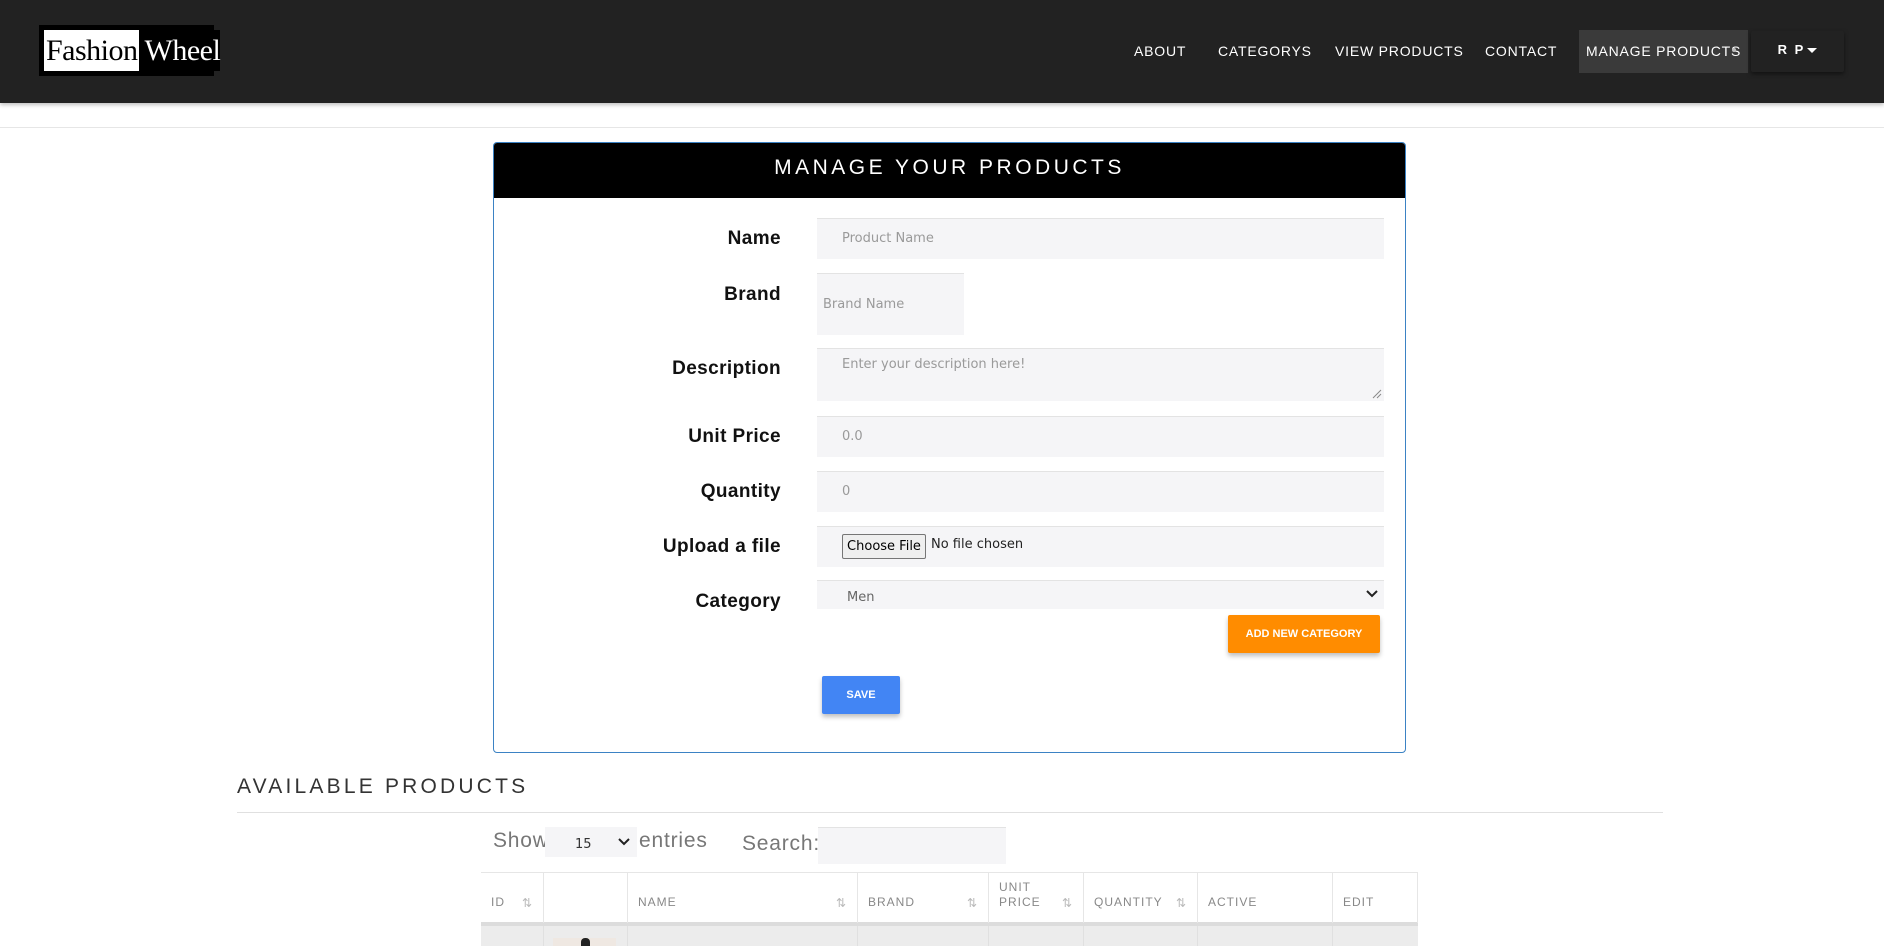 This screenshot has height=946, width=1884. What do you see at coordinates (673, 840) in the screenshot?
I see `entries-label: entries` at bounding box center [673, 840].